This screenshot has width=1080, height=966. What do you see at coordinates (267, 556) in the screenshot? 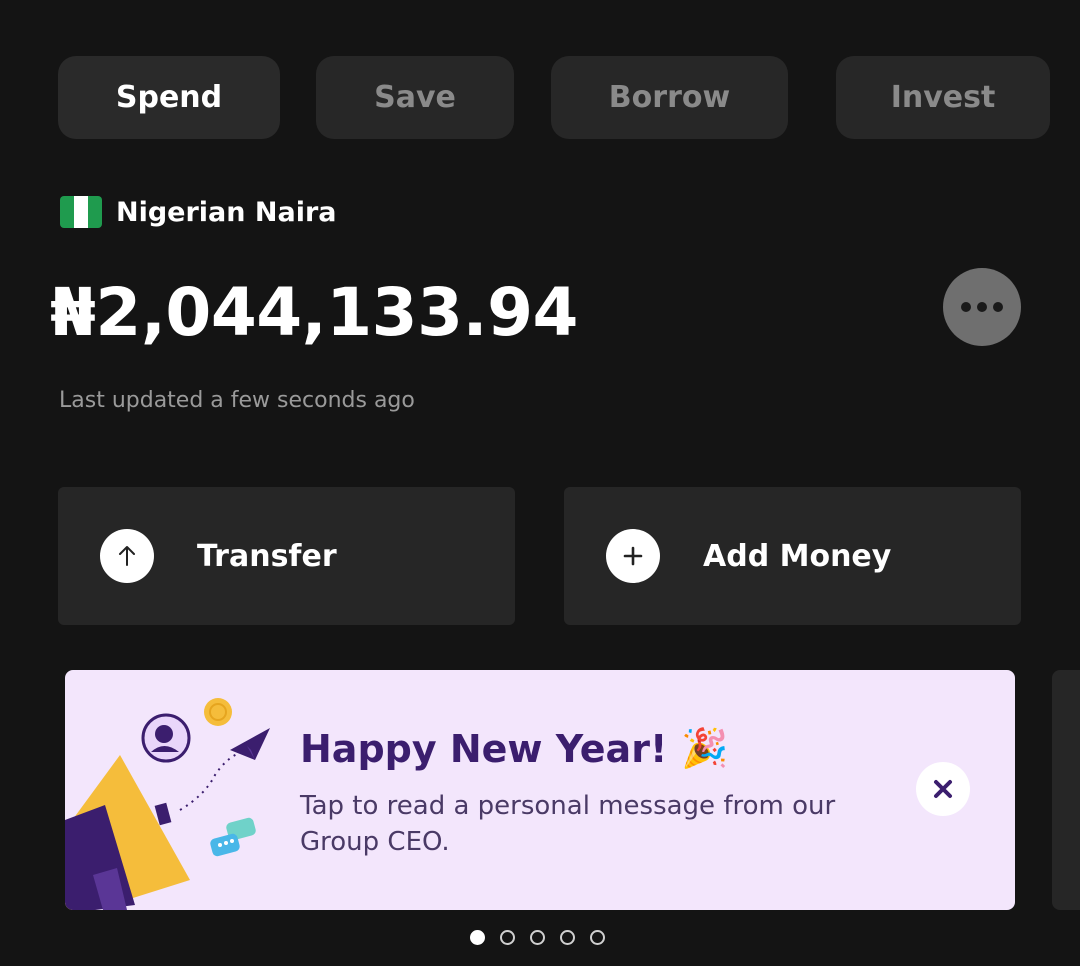
I see `transfer-label: Transfer` at bounding box center [267, 556].